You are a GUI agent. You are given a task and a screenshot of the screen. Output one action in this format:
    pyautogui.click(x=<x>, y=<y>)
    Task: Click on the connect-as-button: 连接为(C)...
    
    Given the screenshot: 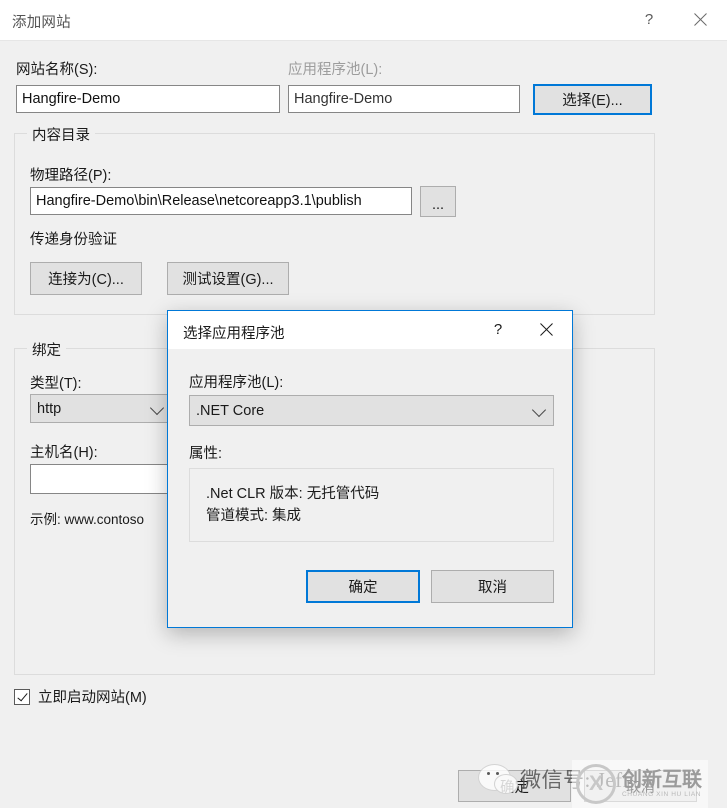 What is the action you would take?
    pyautogui.click(x=86, y=278)
    